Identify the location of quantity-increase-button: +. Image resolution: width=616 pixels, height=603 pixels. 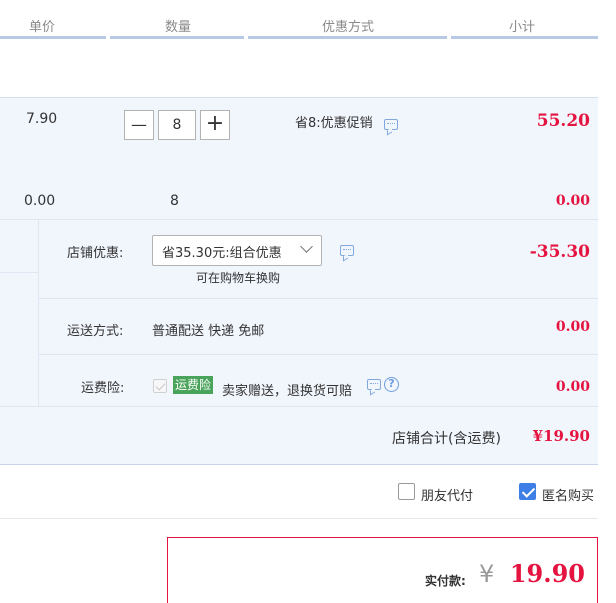
(215, 125).